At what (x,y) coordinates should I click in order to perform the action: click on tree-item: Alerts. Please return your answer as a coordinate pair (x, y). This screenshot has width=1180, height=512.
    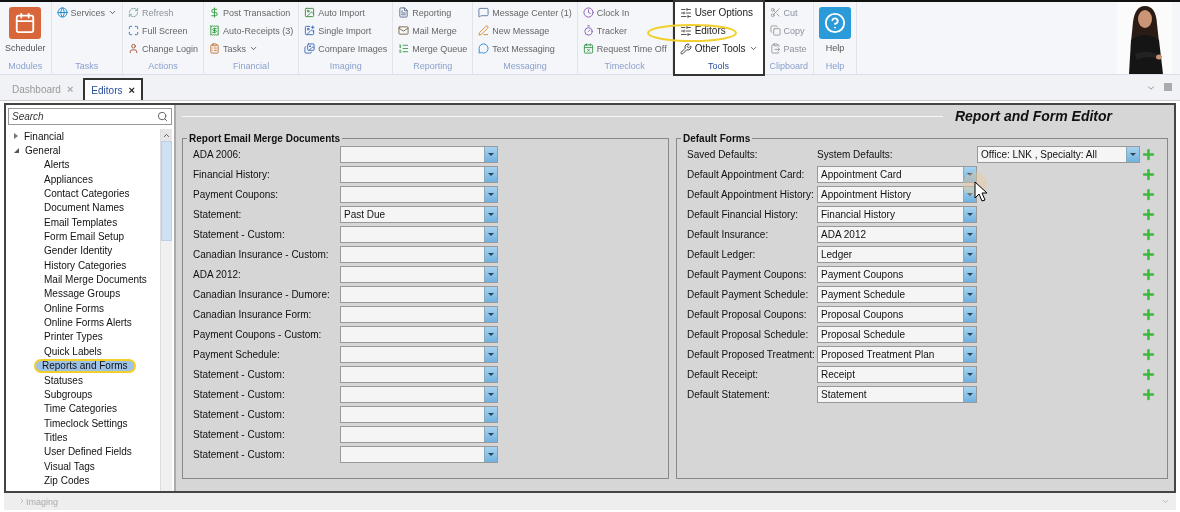
    Looking at the image, I should click on (84, 165).